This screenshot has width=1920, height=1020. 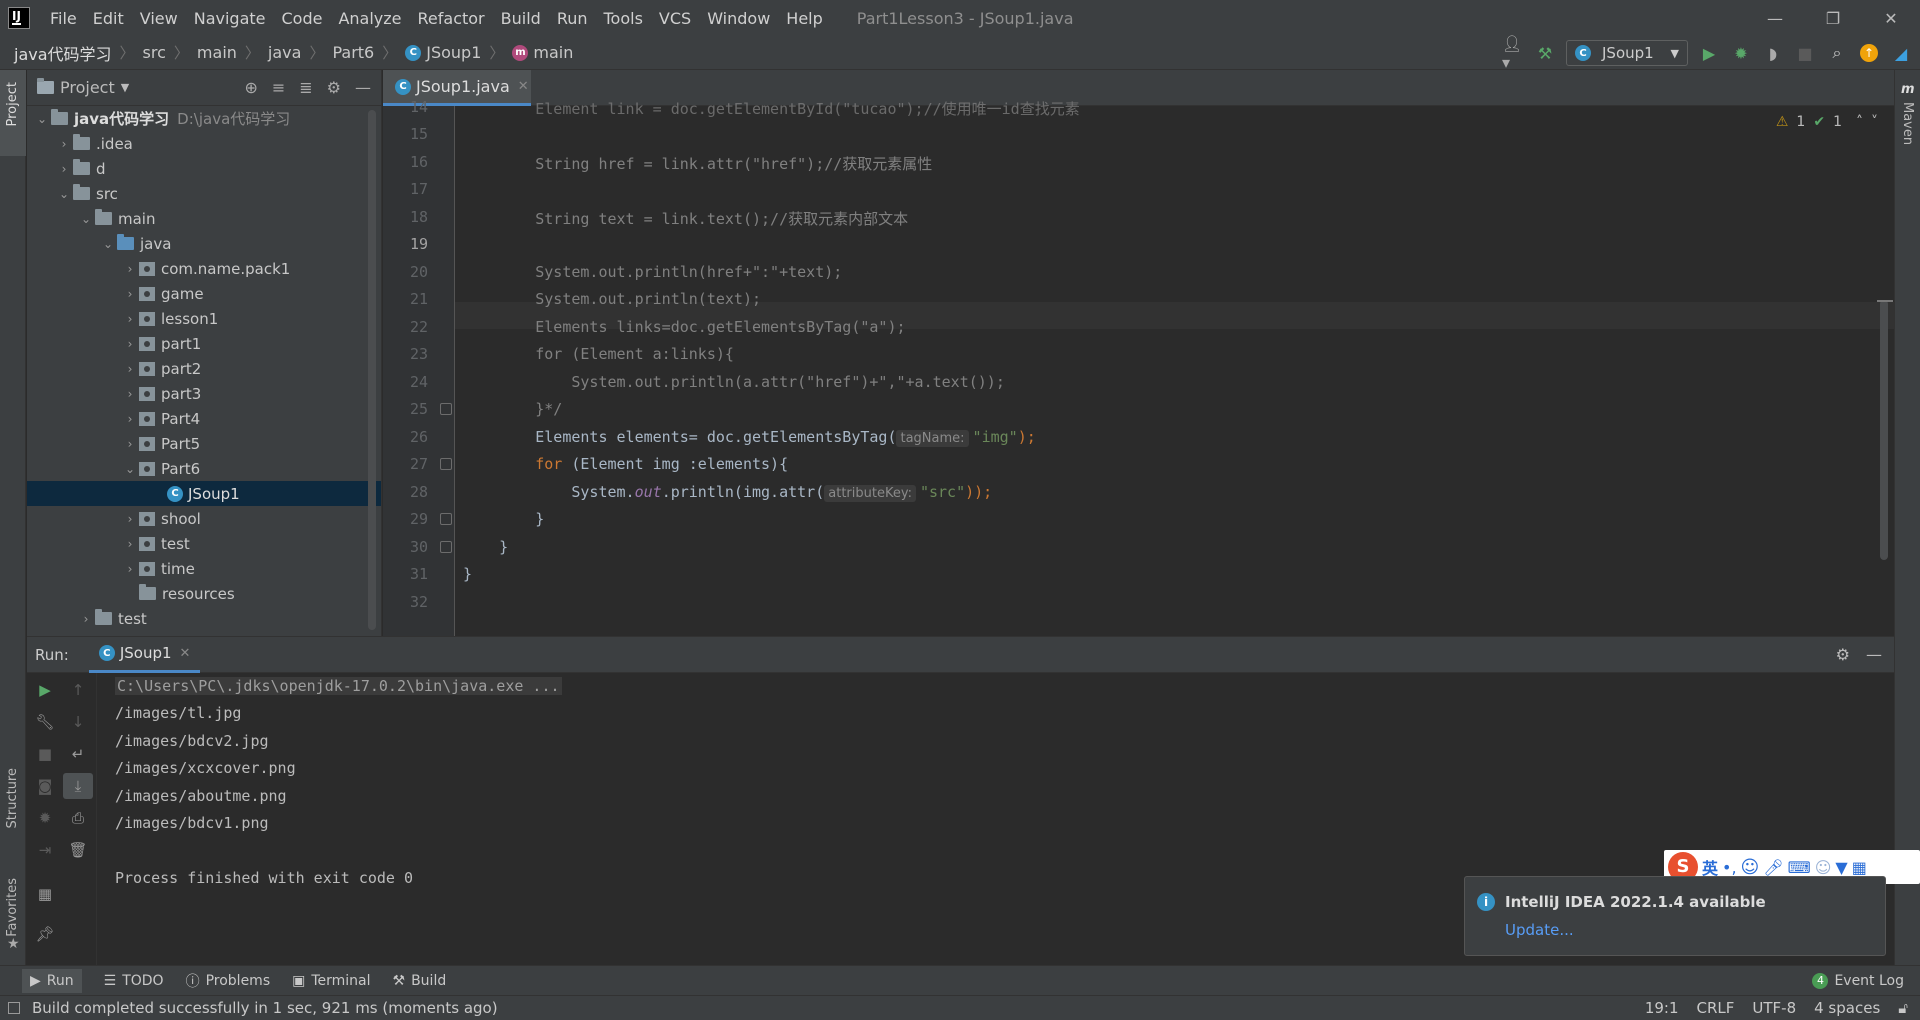 What do you see at coordinates (503, 519) in the screenshot?
I see `code-line-29: }` at bounding box center [503, 519].